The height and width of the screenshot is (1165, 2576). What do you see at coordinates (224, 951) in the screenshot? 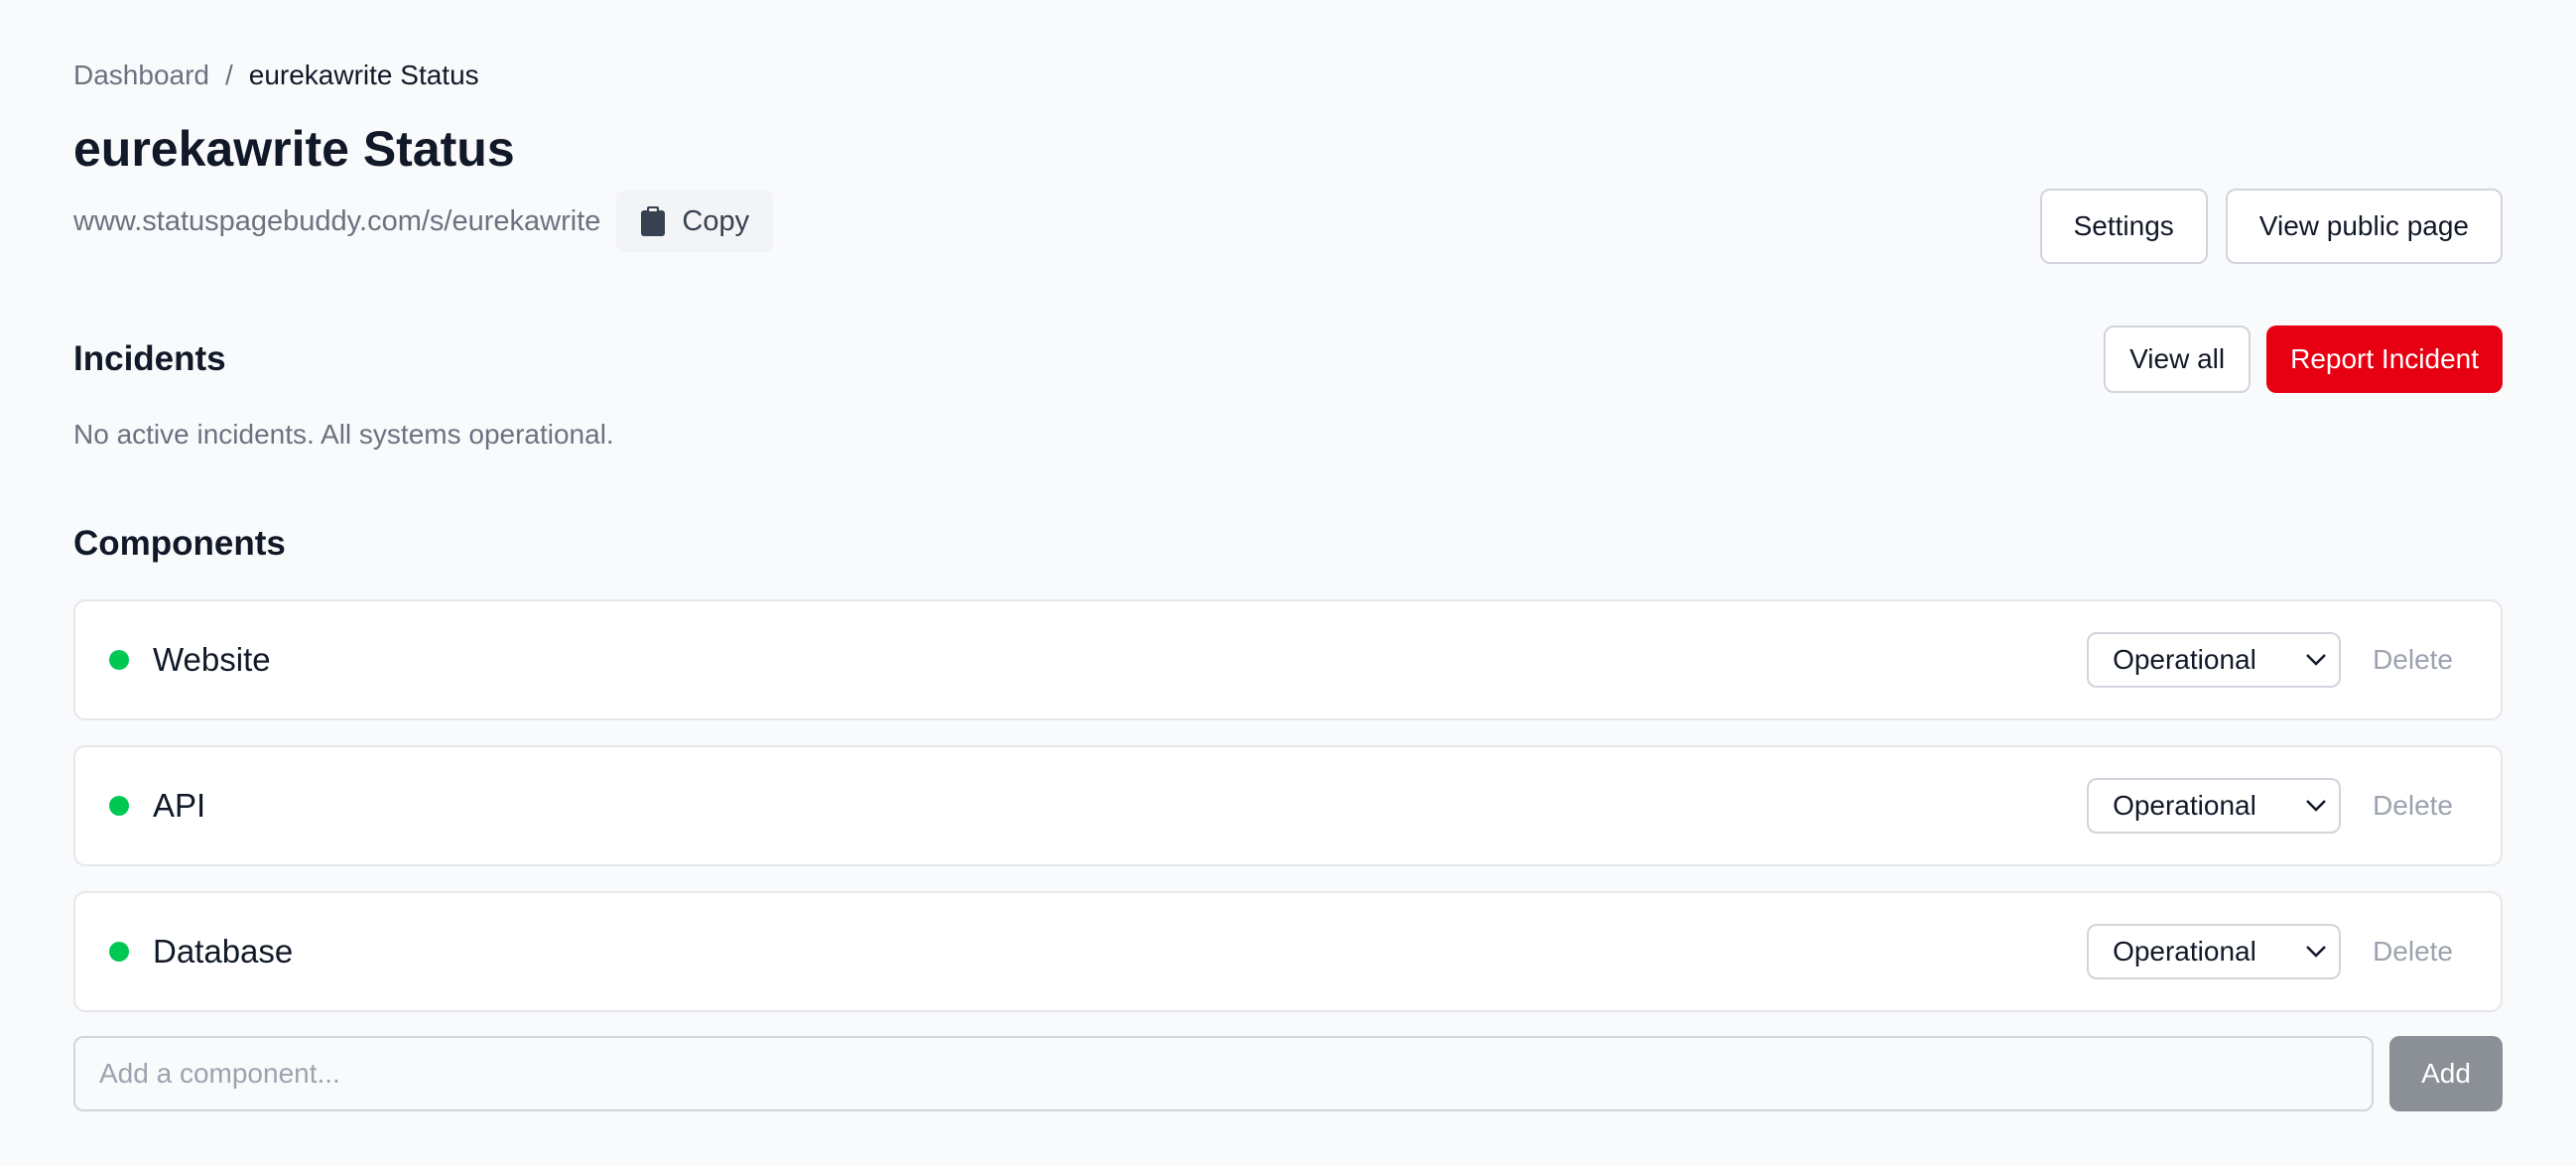
I see `component-name: Database` at bounding box center [224, 951].